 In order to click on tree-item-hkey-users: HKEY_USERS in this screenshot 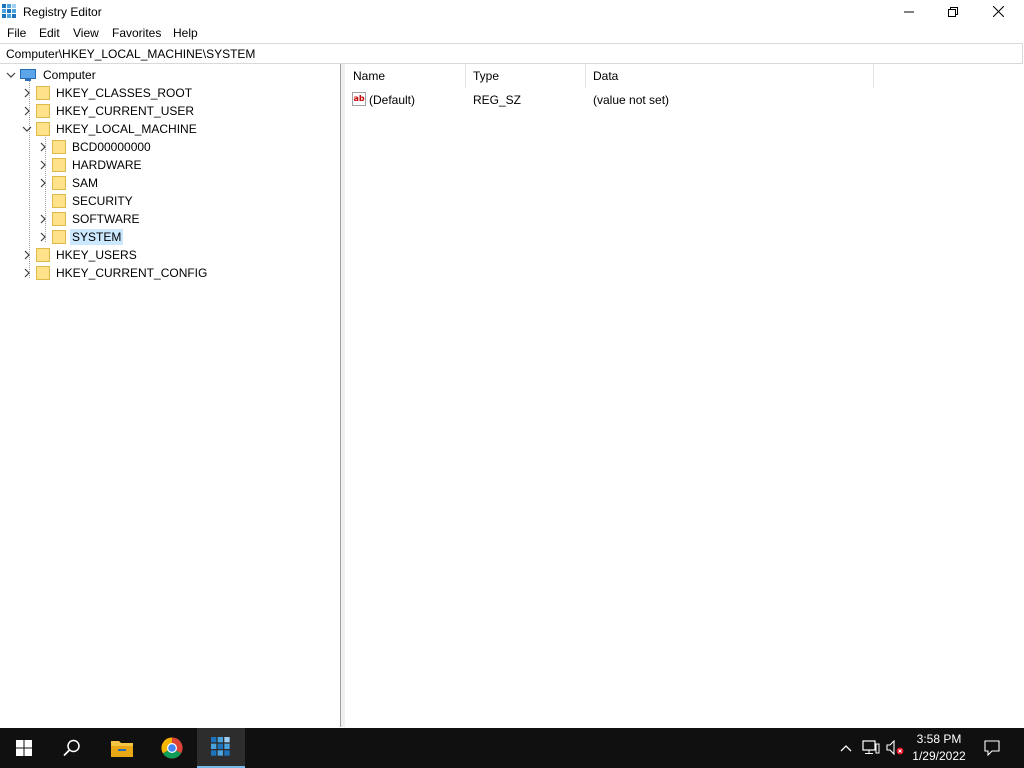, I will do `click(80, 255)`.